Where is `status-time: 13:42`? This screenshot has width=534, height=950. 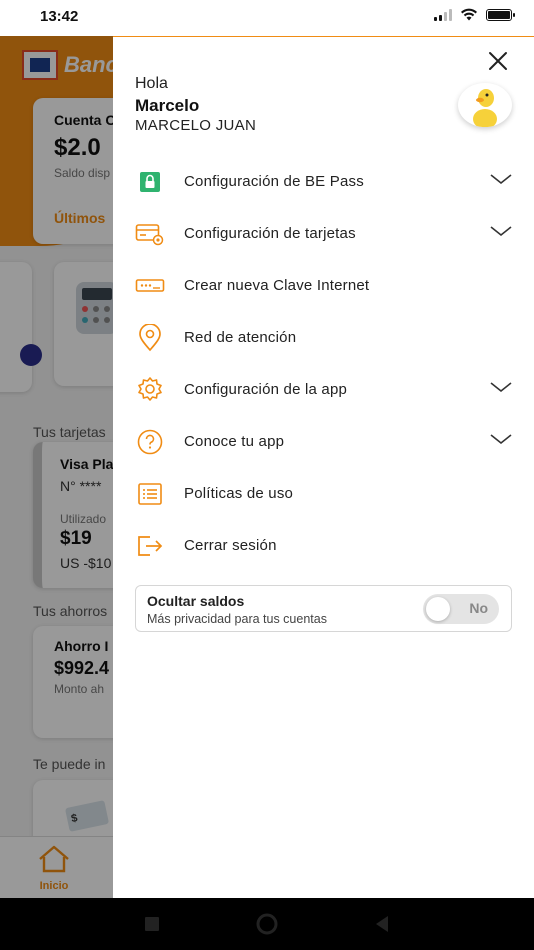 status-time: 13:42 is located at coordinates (59, 16).